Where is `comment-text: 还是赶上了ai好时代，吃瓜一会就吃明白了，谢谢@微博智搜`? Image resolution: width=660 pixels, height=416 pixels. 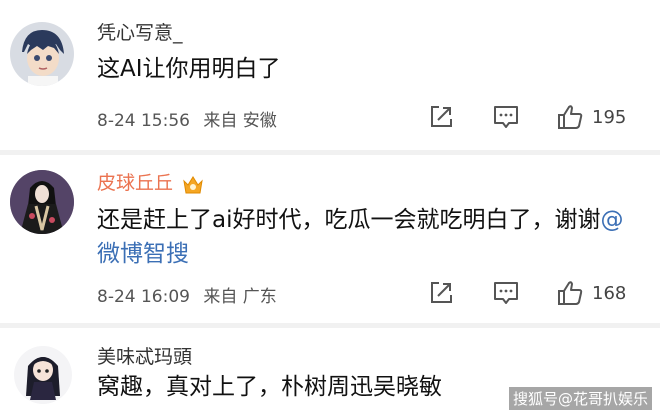 comment-text: 还是赶上了ai好时代，吃瓜一会就吃明白了，谢谢@微博智搜 is located at coordinates (369, 237).